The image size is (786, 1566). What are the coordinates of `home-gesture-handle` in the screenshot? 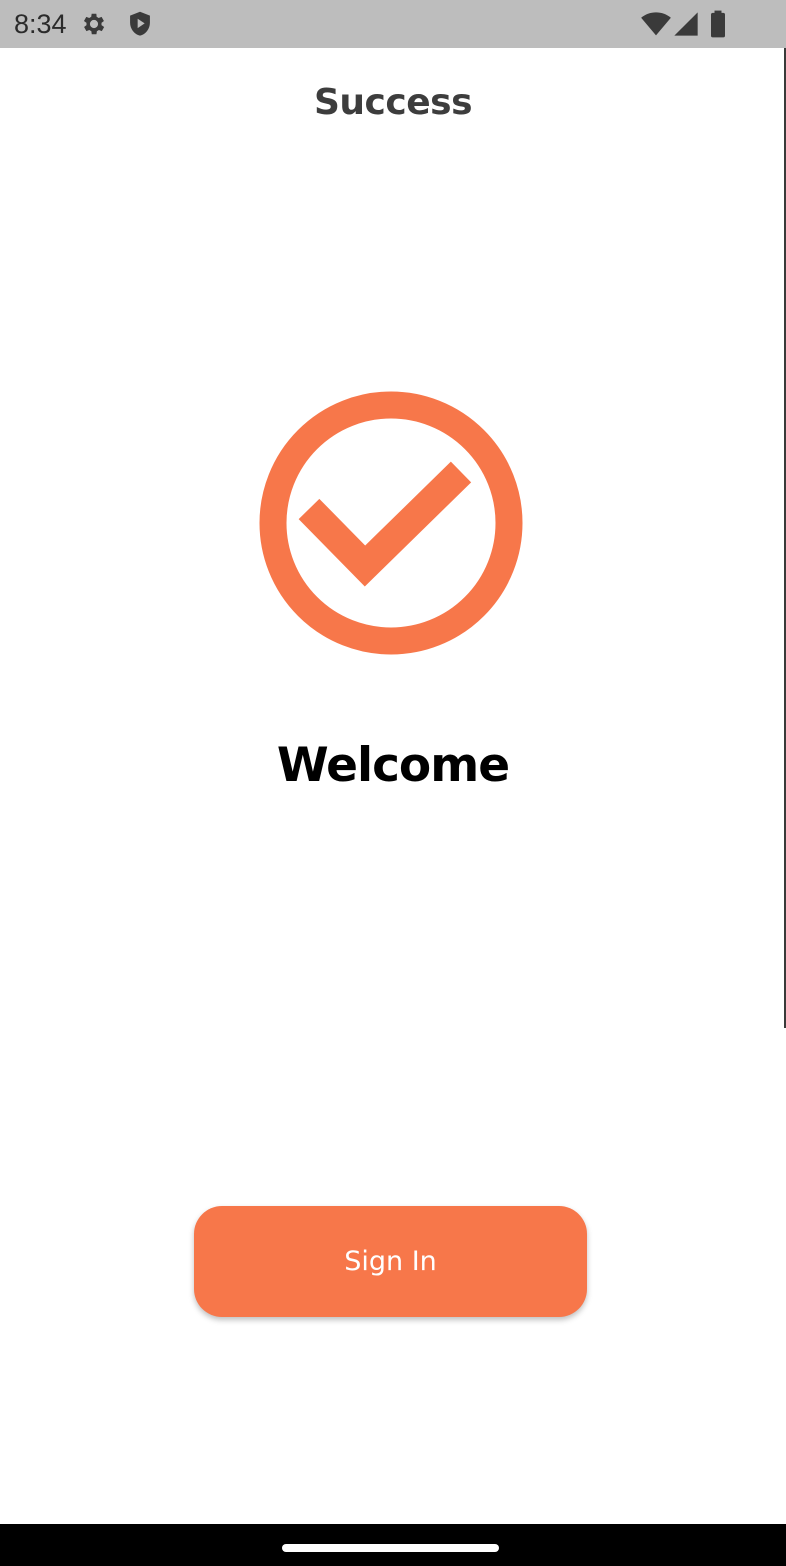 It's located at (390, 1548).